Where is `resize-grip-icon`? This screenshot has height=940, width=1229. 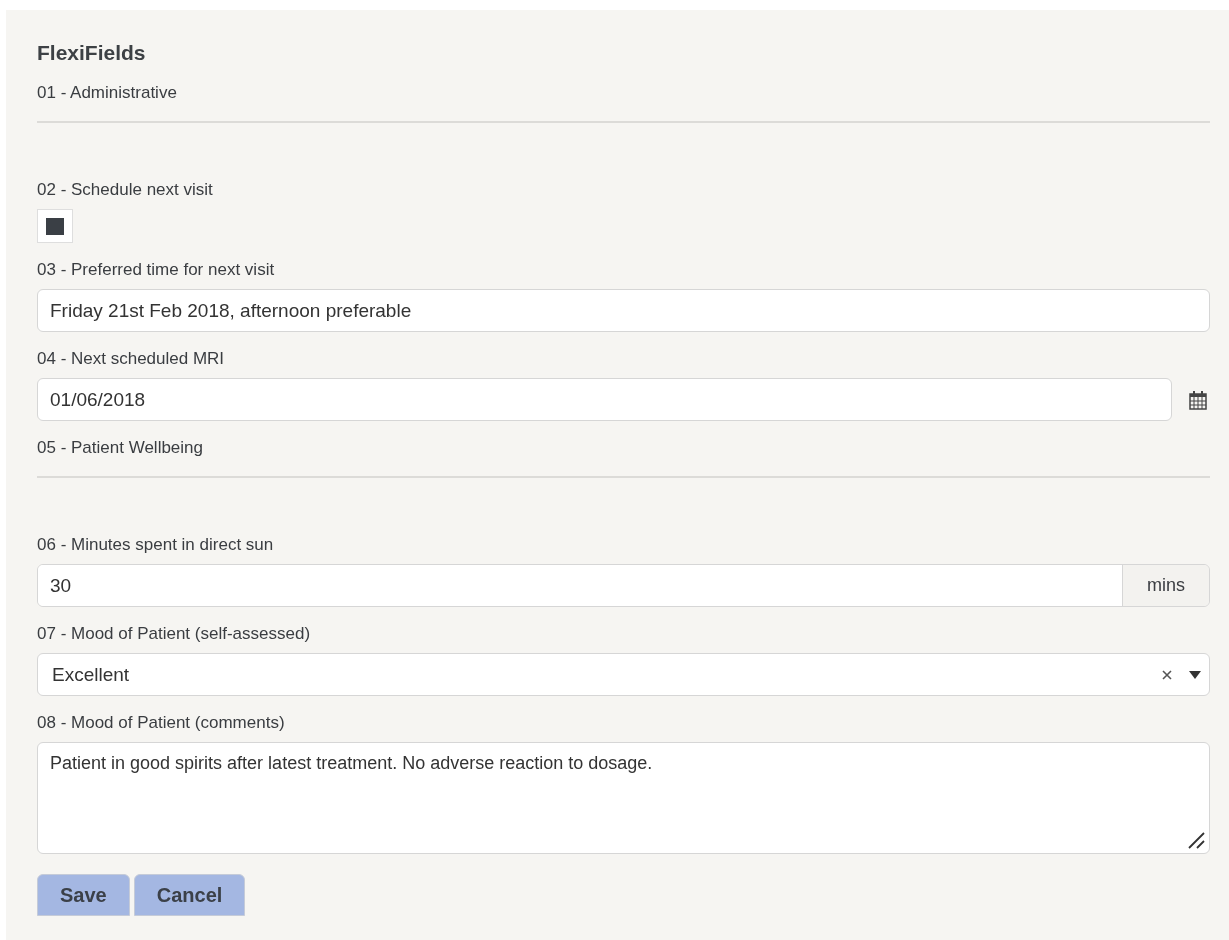
resize-grip-icon is located at coordinates (1196, 840).